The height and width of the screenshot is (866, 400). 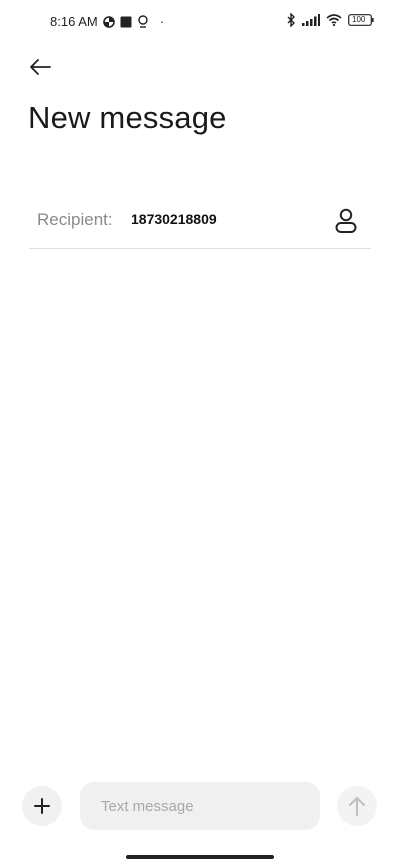 I want to click on plus-icon, so click(x=42, y=806).